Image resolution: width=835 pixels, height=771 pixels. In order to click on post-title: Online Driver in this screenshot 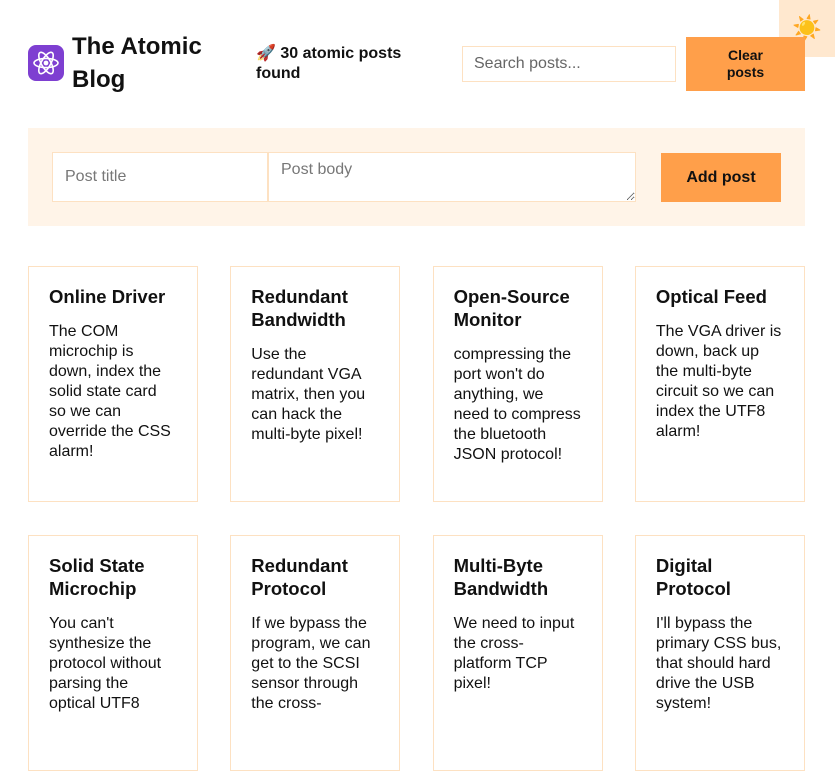, I will do `click(107, 296)`.